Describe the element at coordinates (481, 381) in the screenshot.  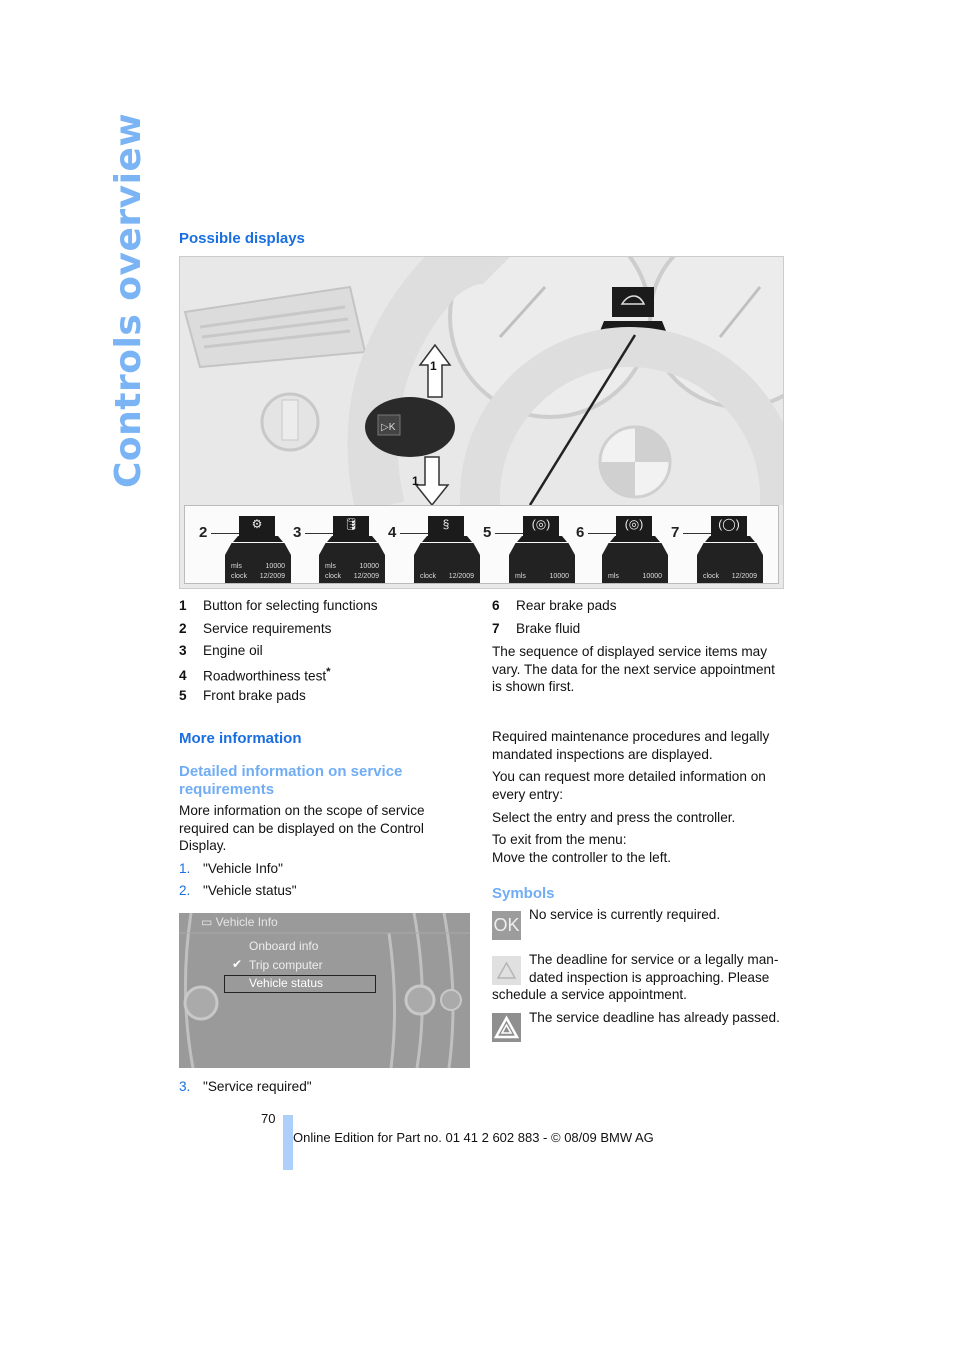
I see `dashboard-drawing: ▷K 1 1` at that location.